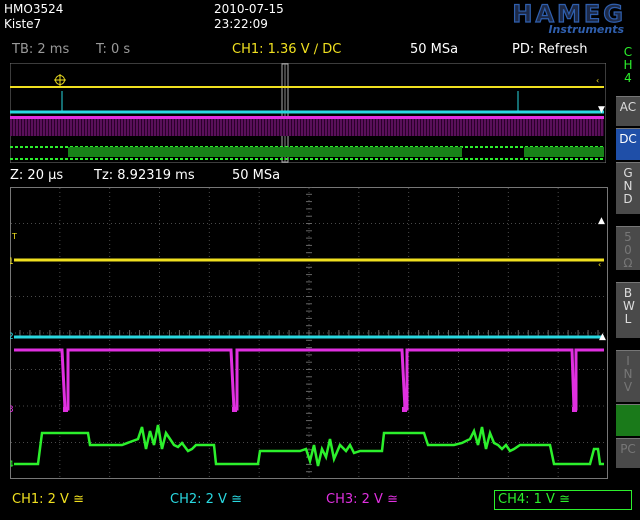 The height and width of the screenshot is (520, 640). I want to click on ch4-marker: 4, so click(12, 465).